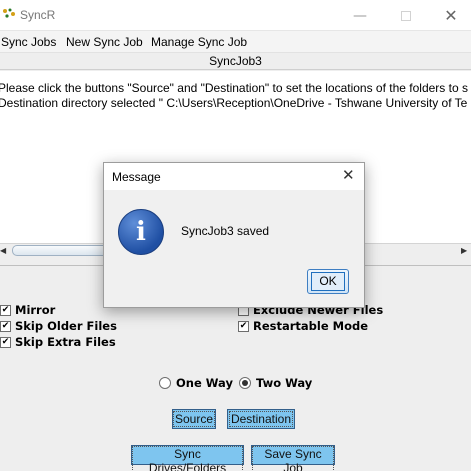  I want to click on skip-older-files-checkbox: ✔ Skip Older Files, so click(58, 326).